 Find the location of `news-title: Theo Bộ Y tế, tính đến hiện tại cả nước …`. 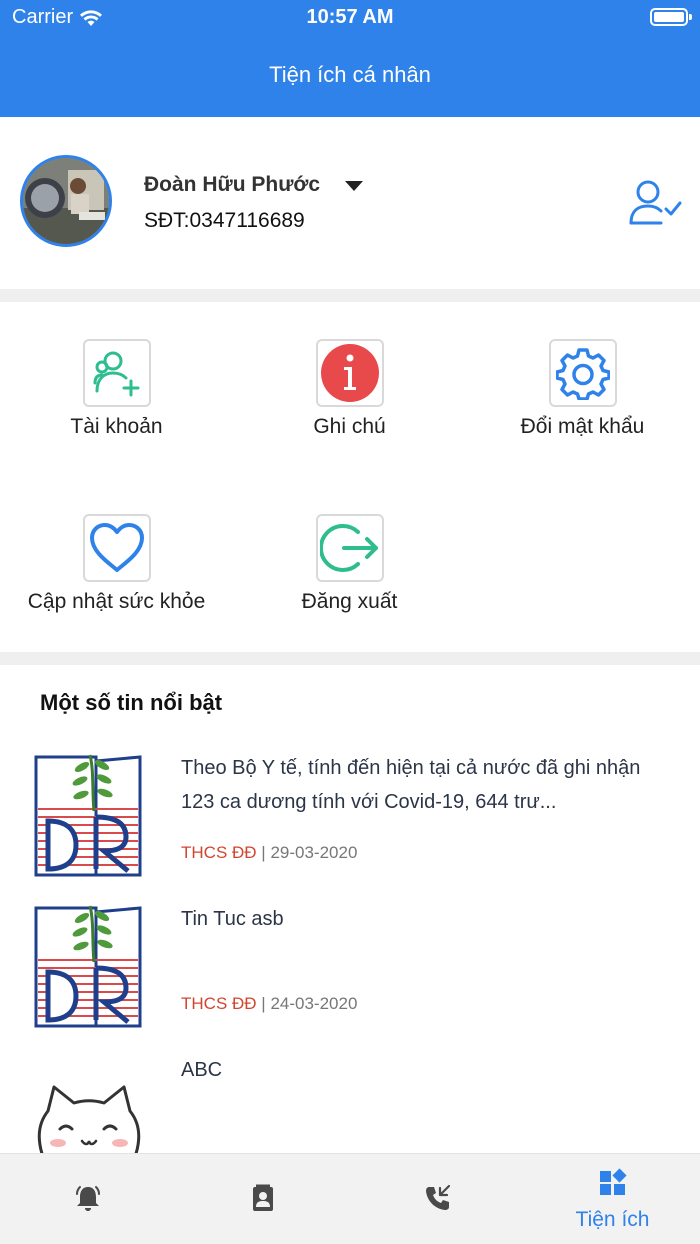

news-title: Theo Bộ Y tế, tính đến hiện tại cả nước … is located at coordinates (411, 785).